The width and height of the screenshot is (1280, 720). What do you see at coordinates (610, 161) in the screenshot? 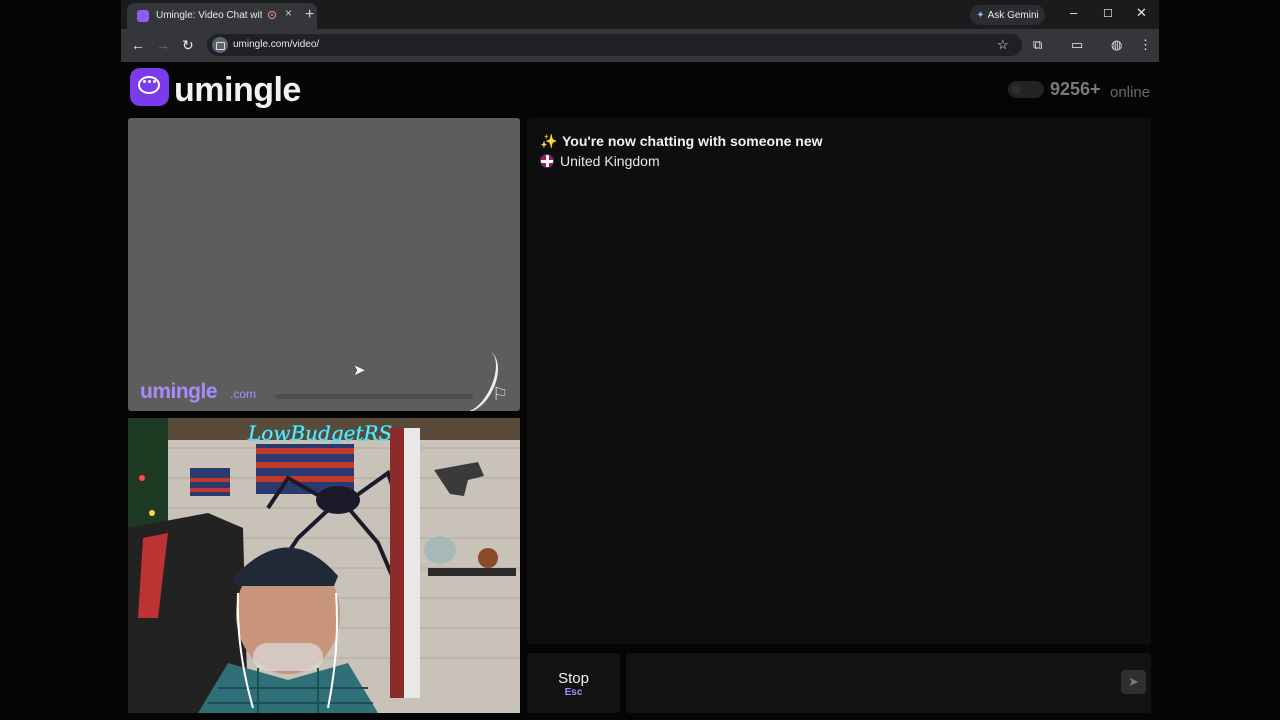
I see `stranger-country: United Kingdom` at bounding box center [610, 161].